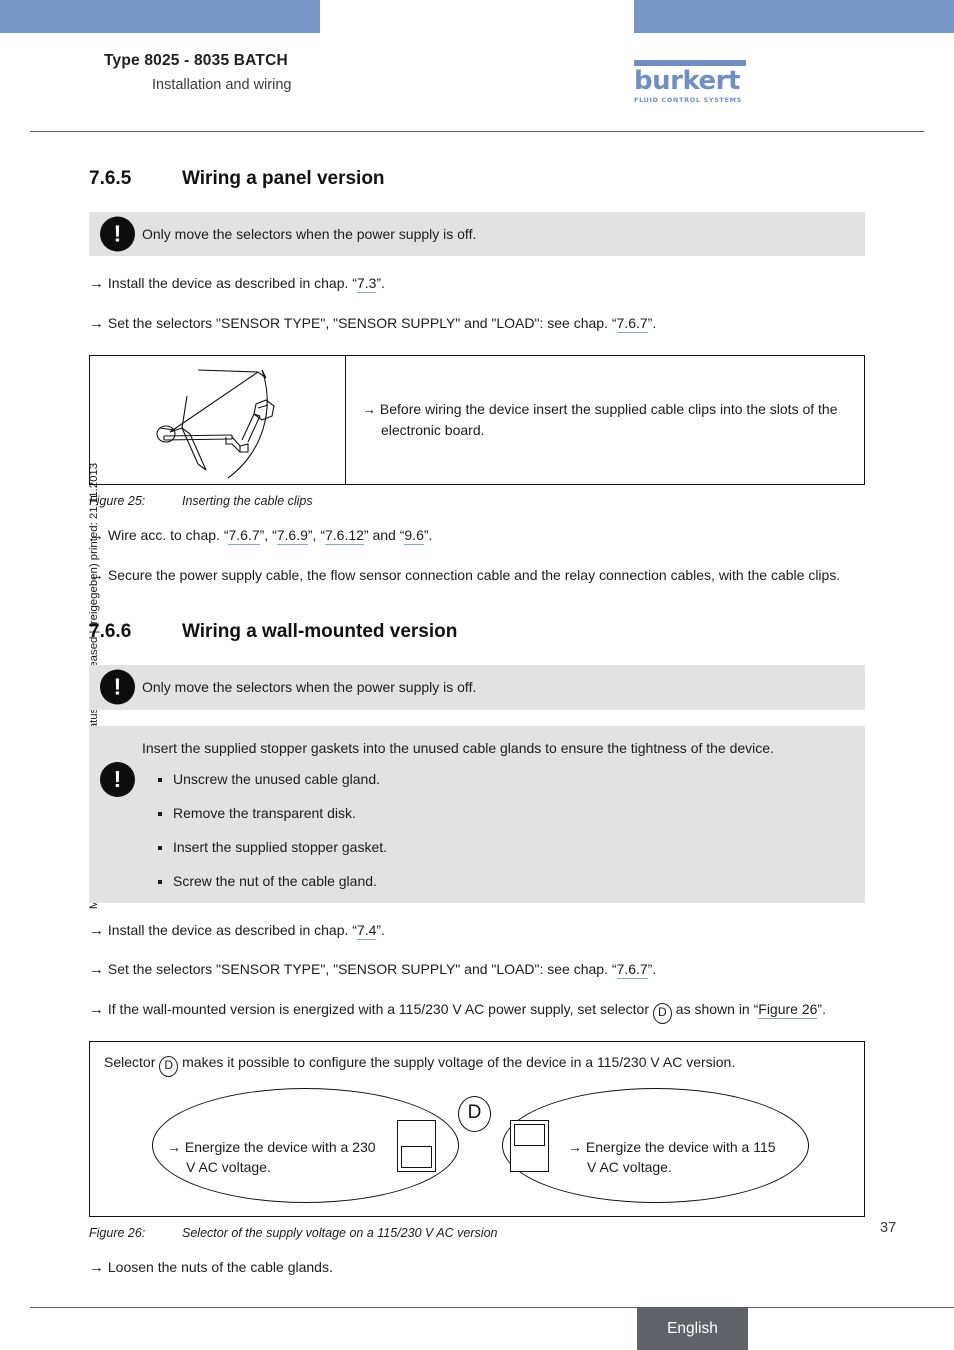  What do you see at coordinates (504, 779) in the screenshot?
I see `list-item: Unscrew the unused cable gland.` at bounding box center [504, 779].